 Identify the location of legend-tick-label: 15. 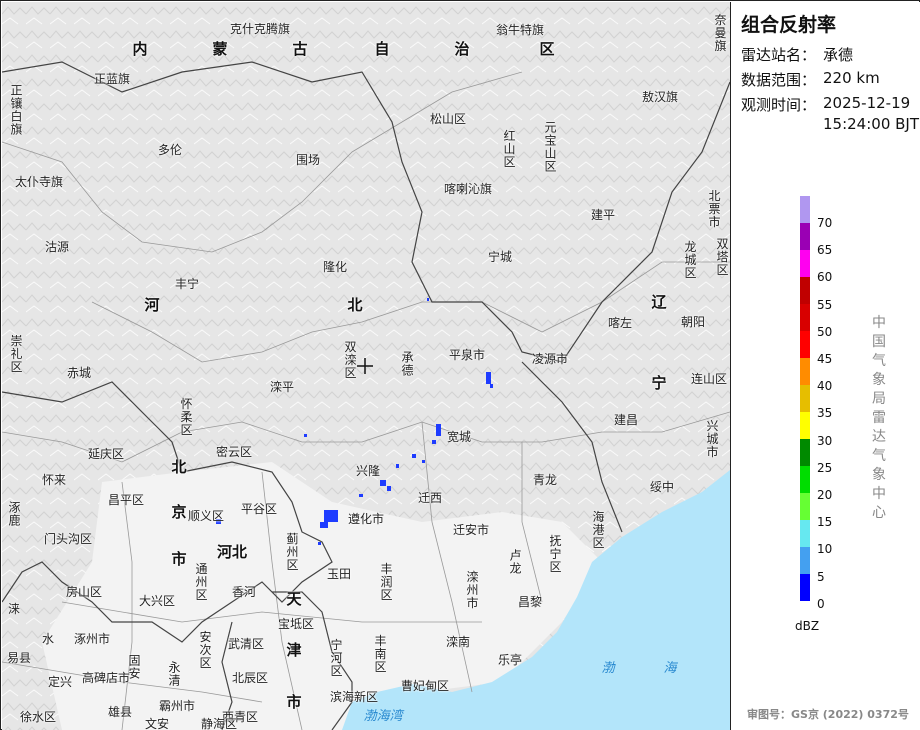
(825, 522).